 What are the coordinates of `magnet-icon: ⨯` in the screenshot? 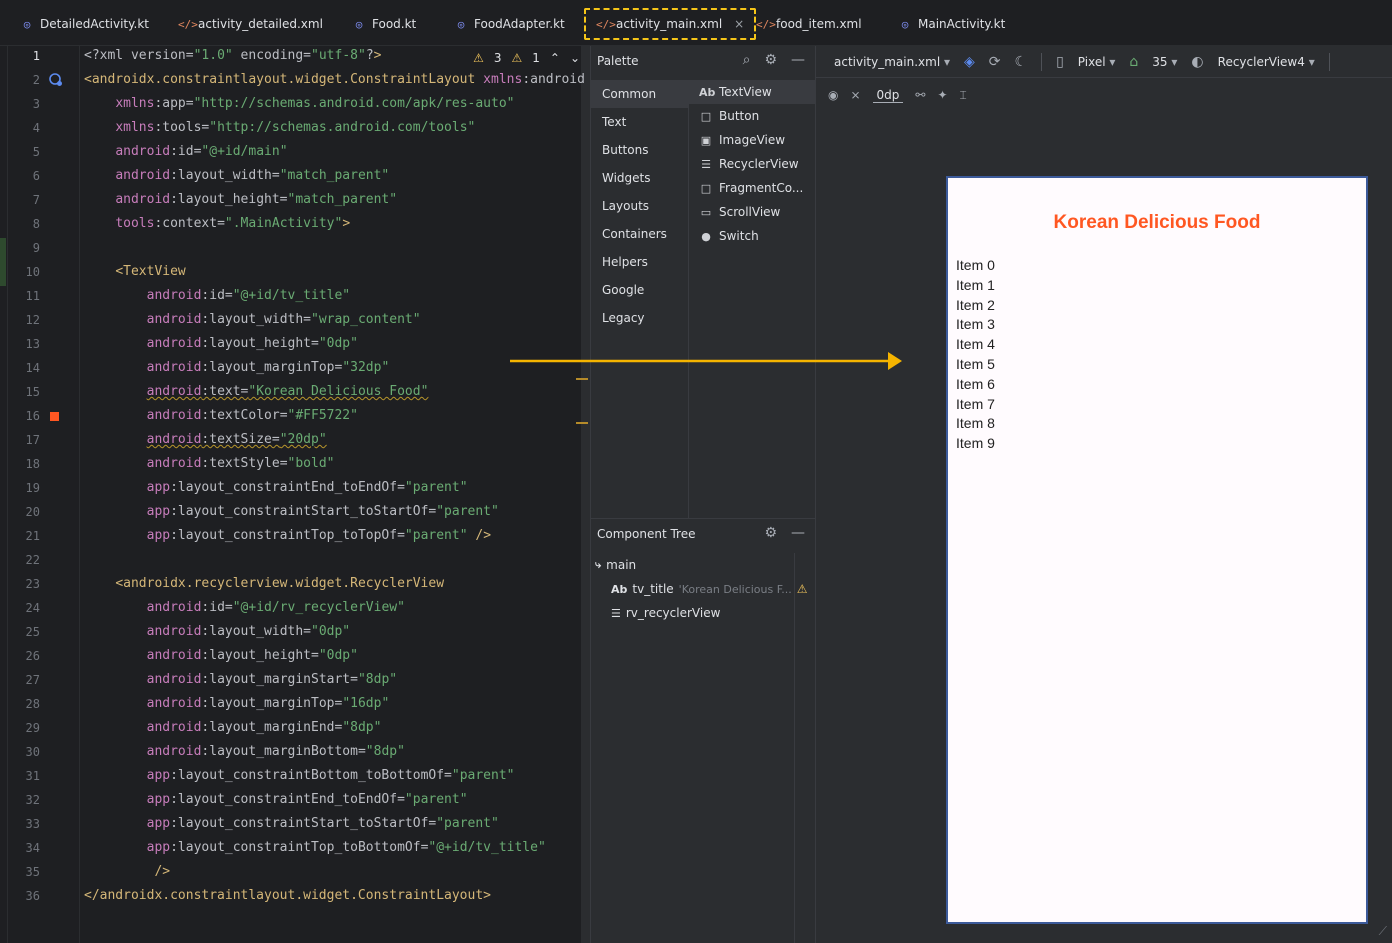 It's located at (855, 95).